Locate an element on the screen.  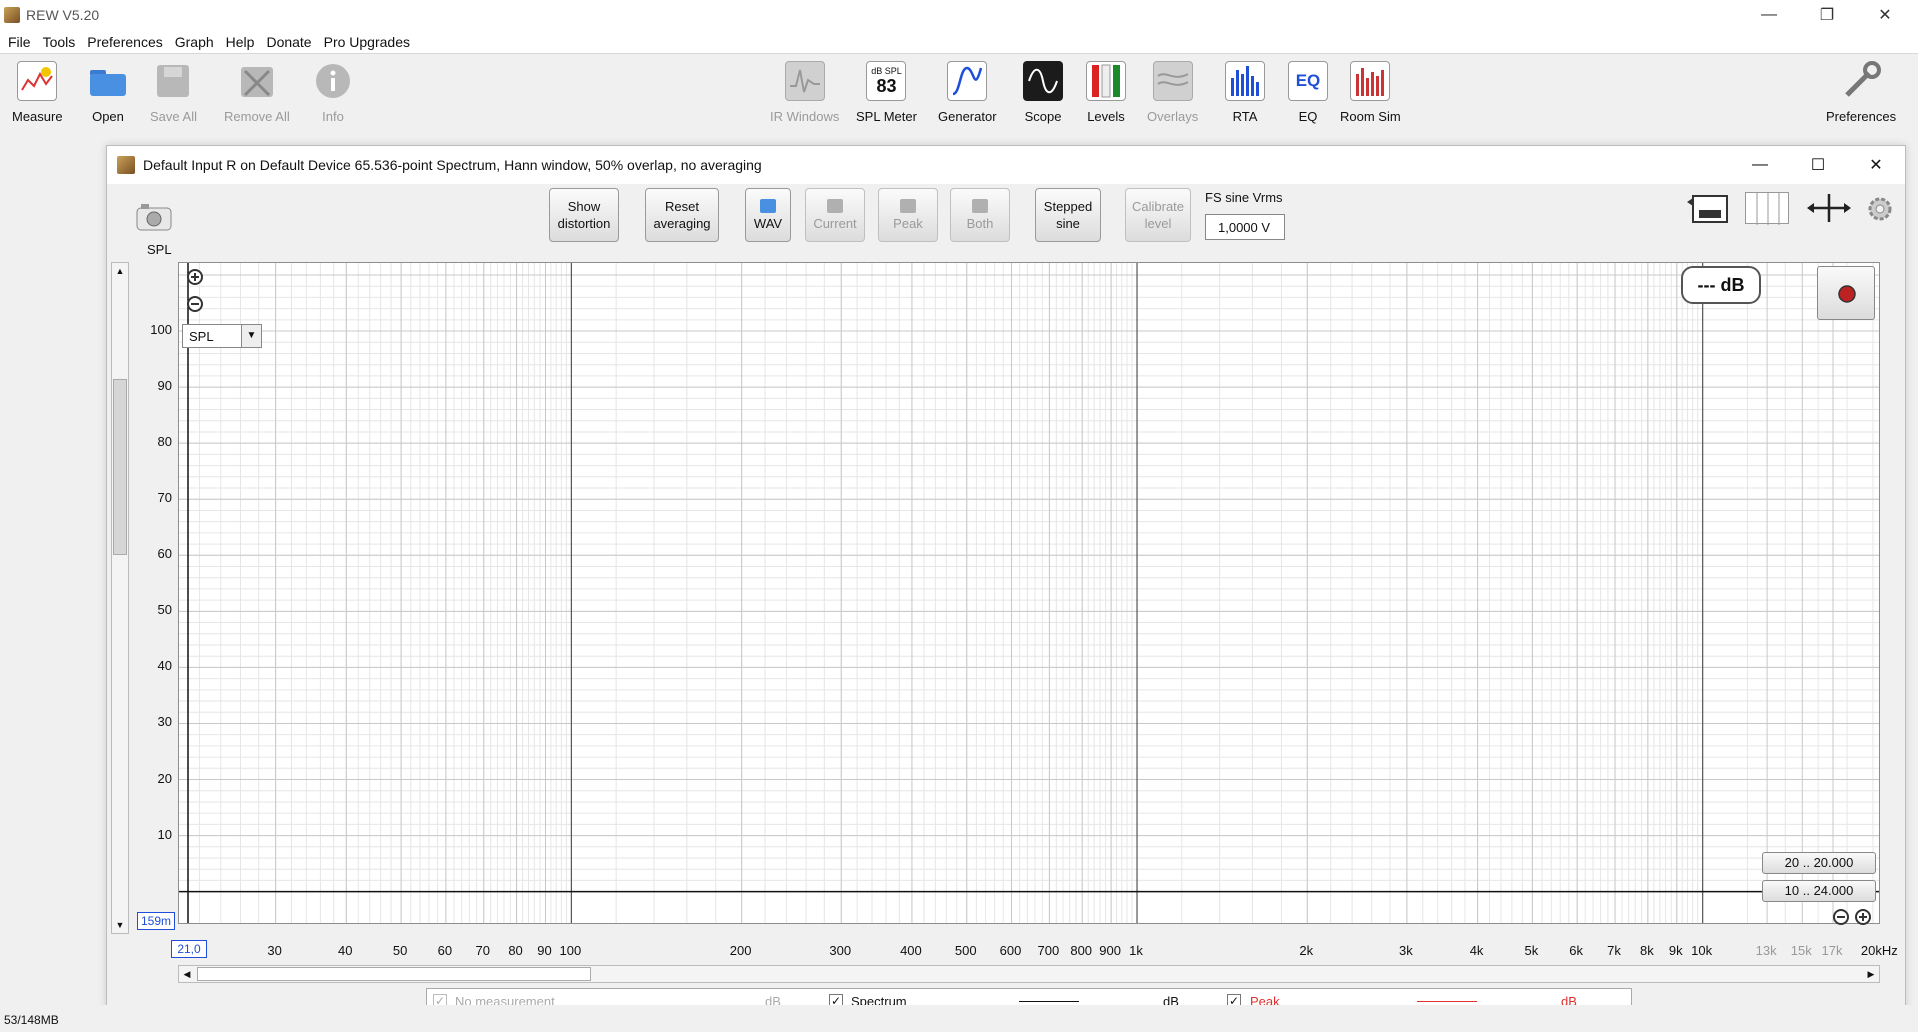
x-tick-label: 5k is located at coordinates (1531, 950).